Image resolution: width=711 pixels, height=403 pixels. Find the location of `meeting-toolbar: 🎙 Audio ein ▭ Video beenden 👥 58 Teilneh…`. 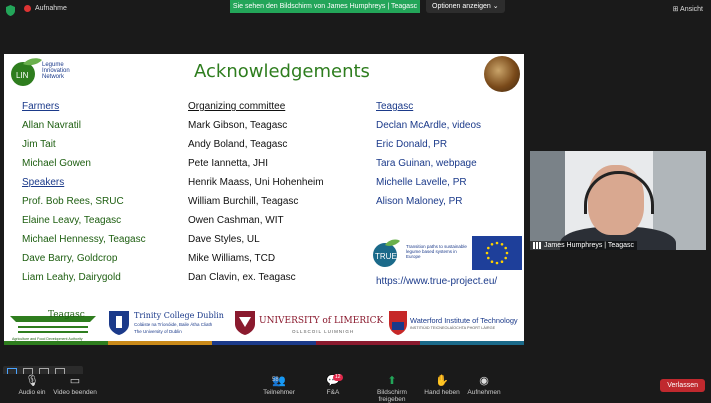

meeting-toolbar: 🎙 Audio ein ▭ Video beenden 👥 58 Teilneh… is located at coordinates (355, 388).